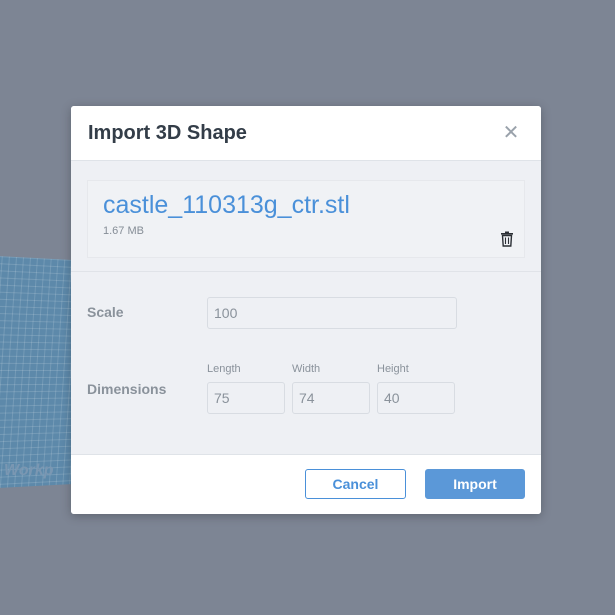 This screenshot has height=615, width=615. I want to click on close-icon: ✕, so click(511, 133).